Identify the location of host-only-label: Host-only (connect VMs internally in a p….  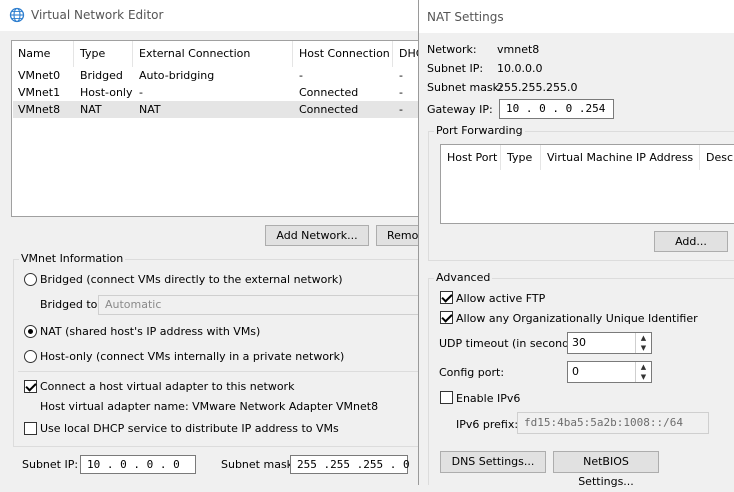
(192, 356).